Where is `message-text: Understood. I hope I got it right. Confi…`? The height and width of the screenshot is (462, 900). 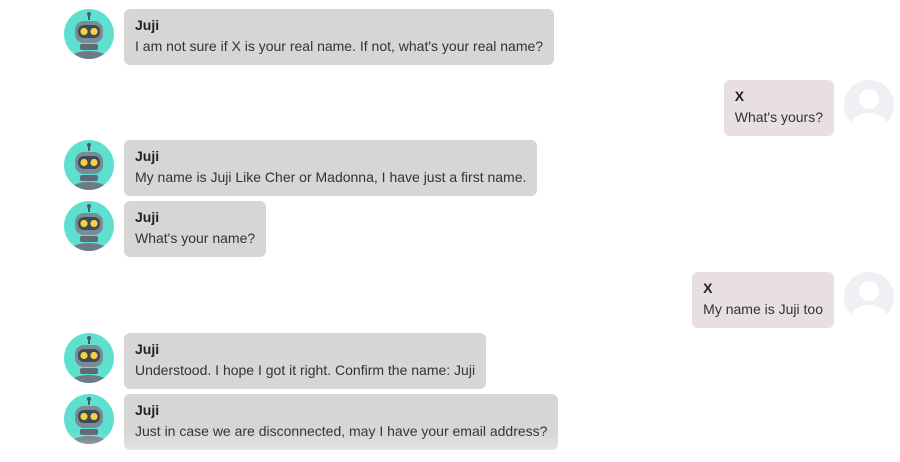 message-text: Understood. I hope I got it right. Confi… is located at coordinates (305, 370).